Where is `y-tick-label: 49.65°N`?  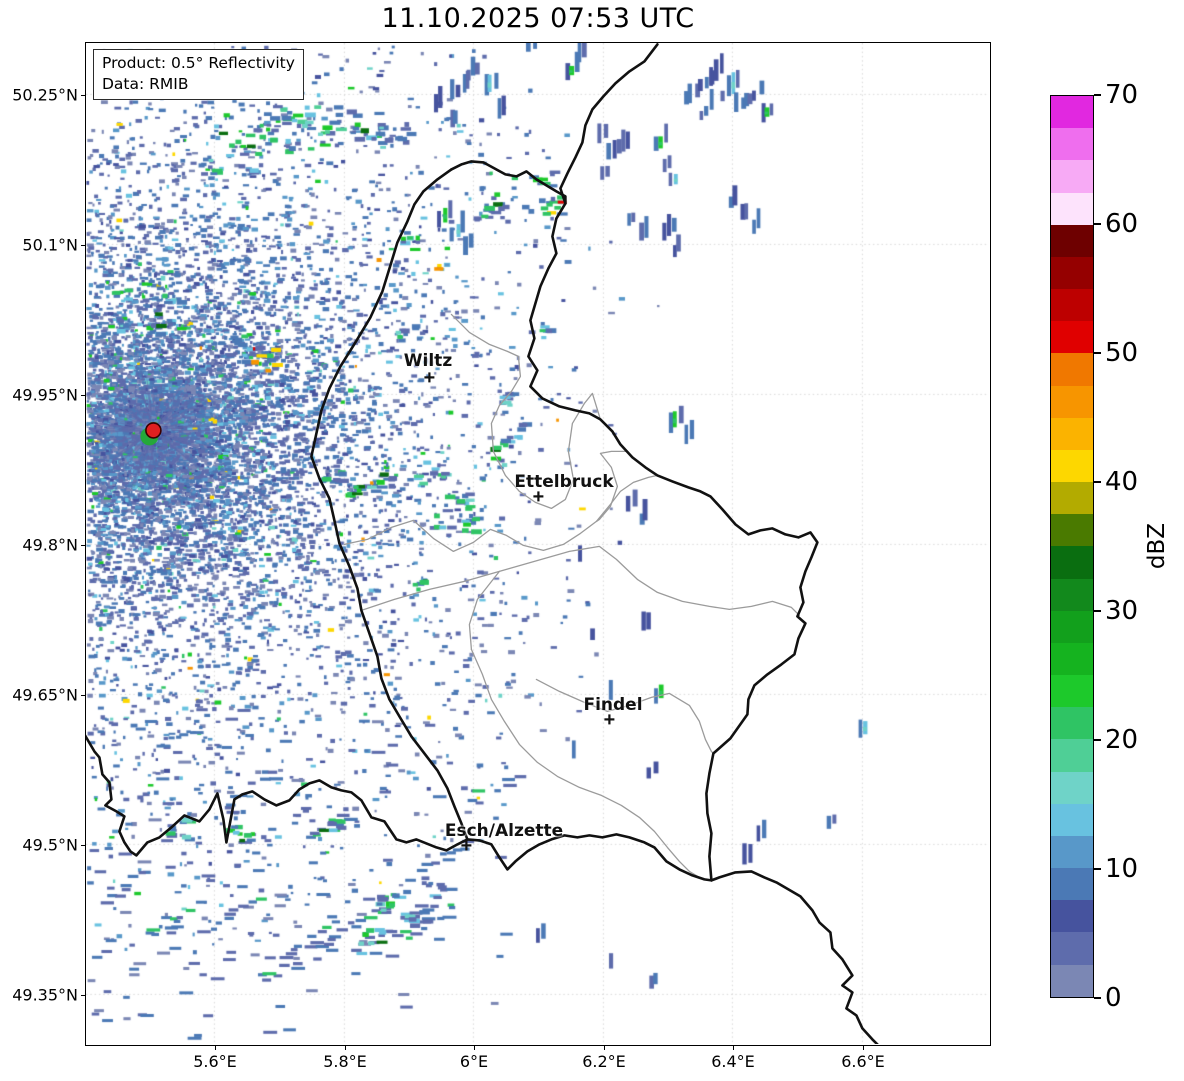 y-tick-label: 49.65°N is located at coordinates (45, 695).